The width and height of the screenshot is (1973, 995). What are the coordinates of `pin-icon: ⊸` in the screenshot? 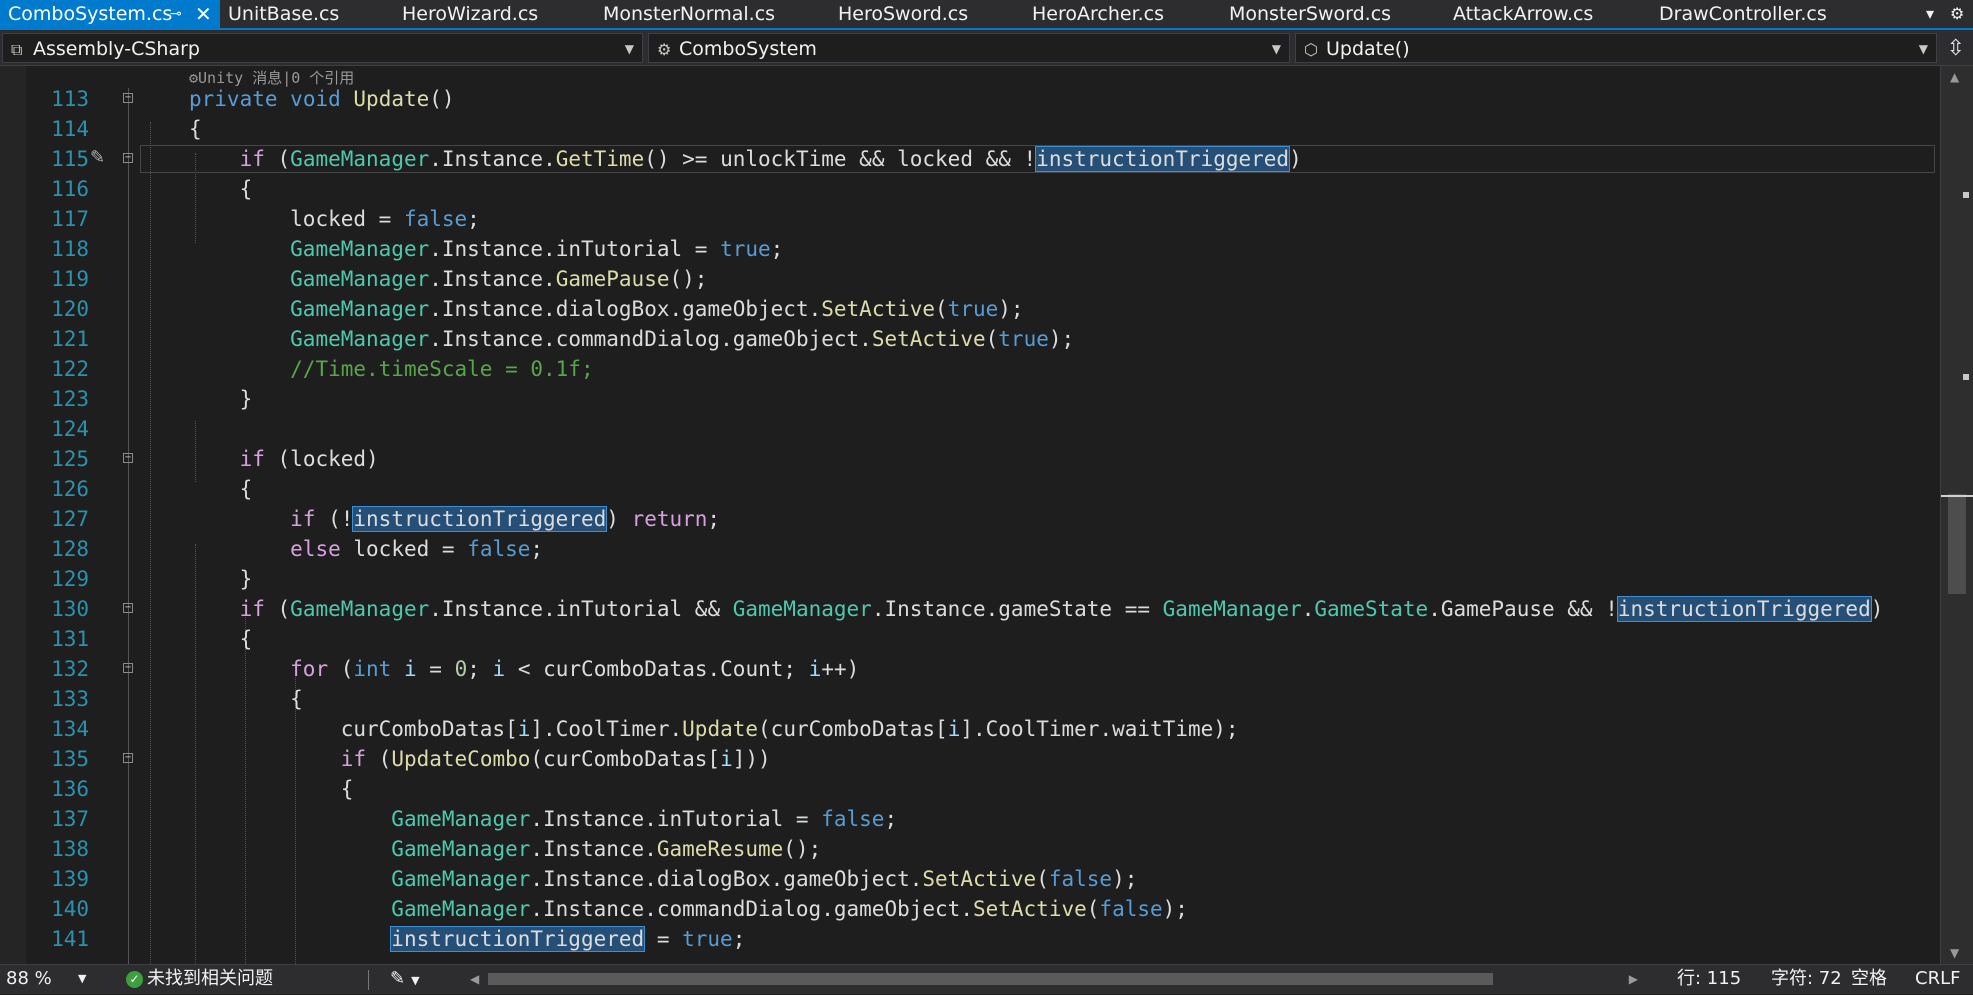 It's located at (176, 14).